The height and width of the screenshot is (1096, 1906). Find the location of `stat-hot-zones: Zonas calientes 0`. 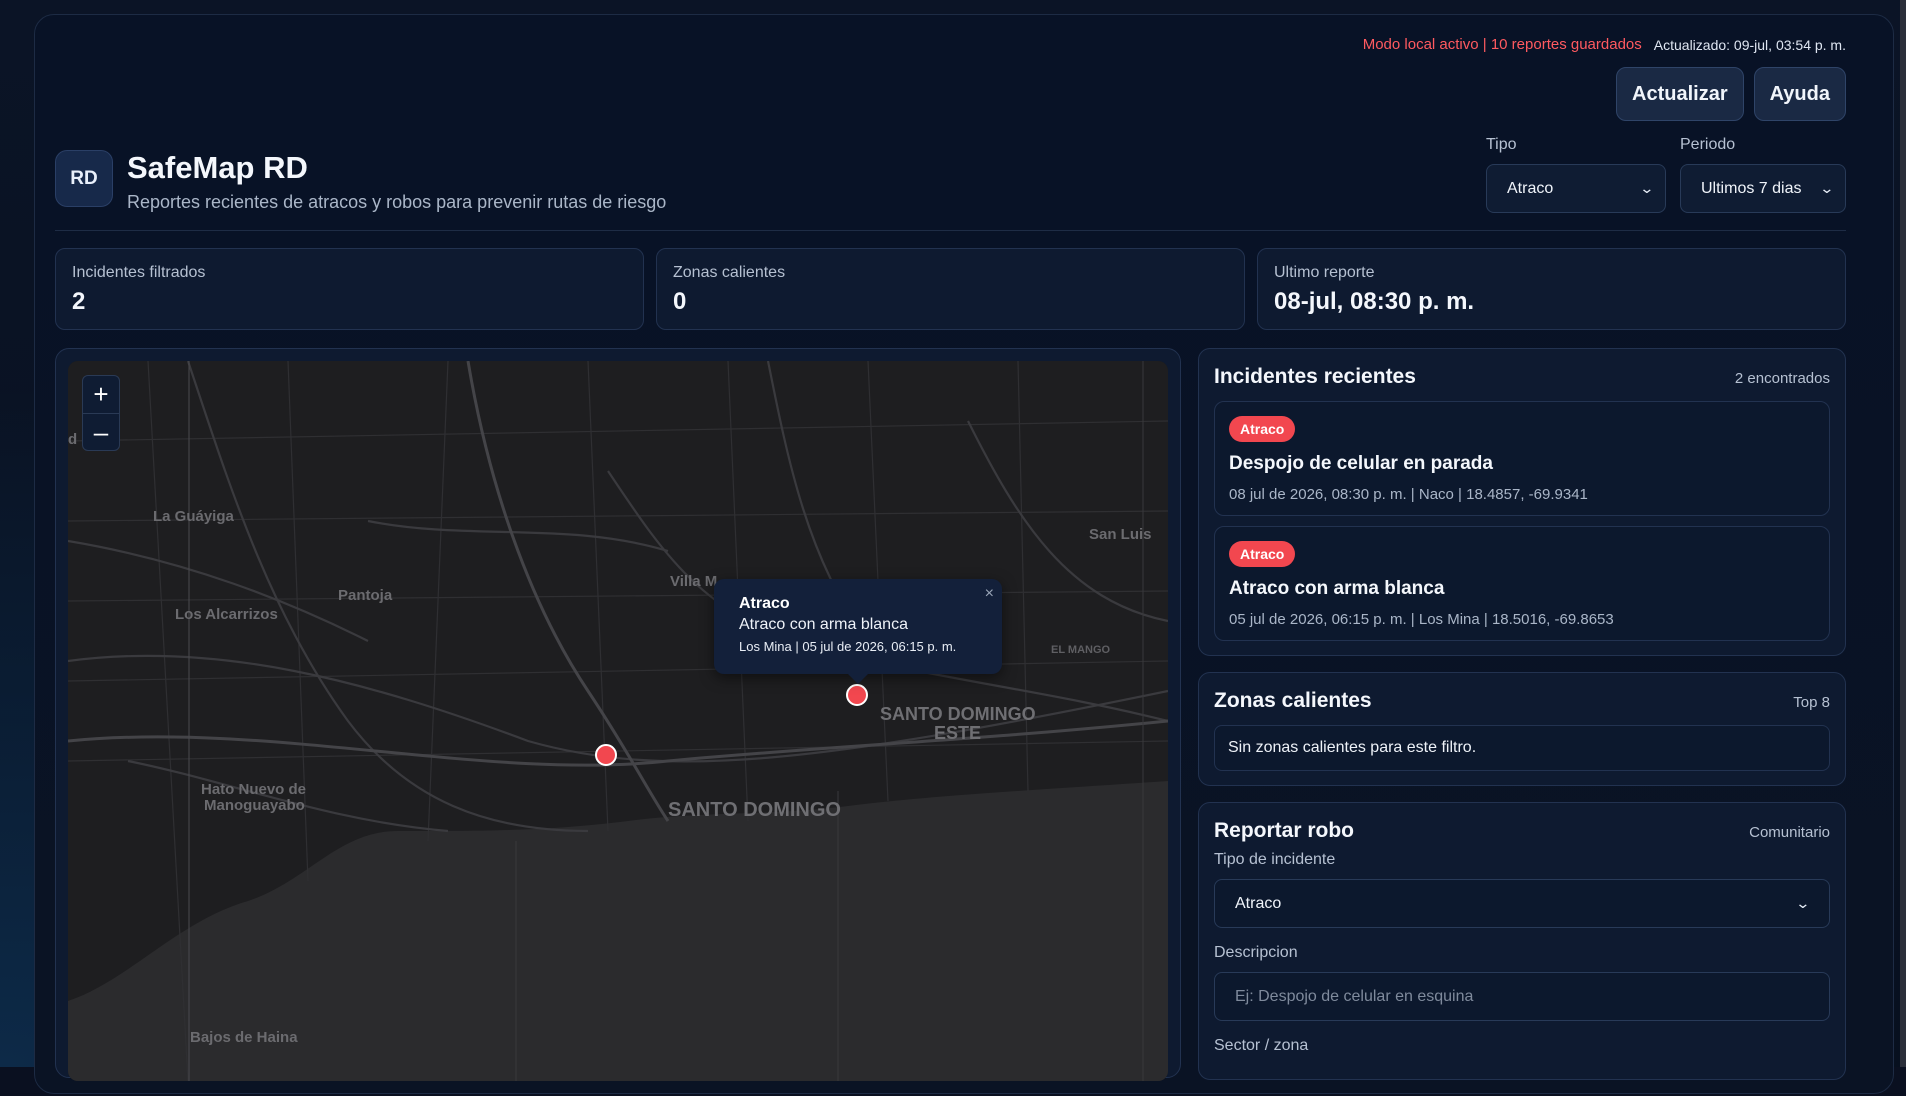

stat-hot-zones: Zonas calientes 0 is located at coordinates (950, 289).